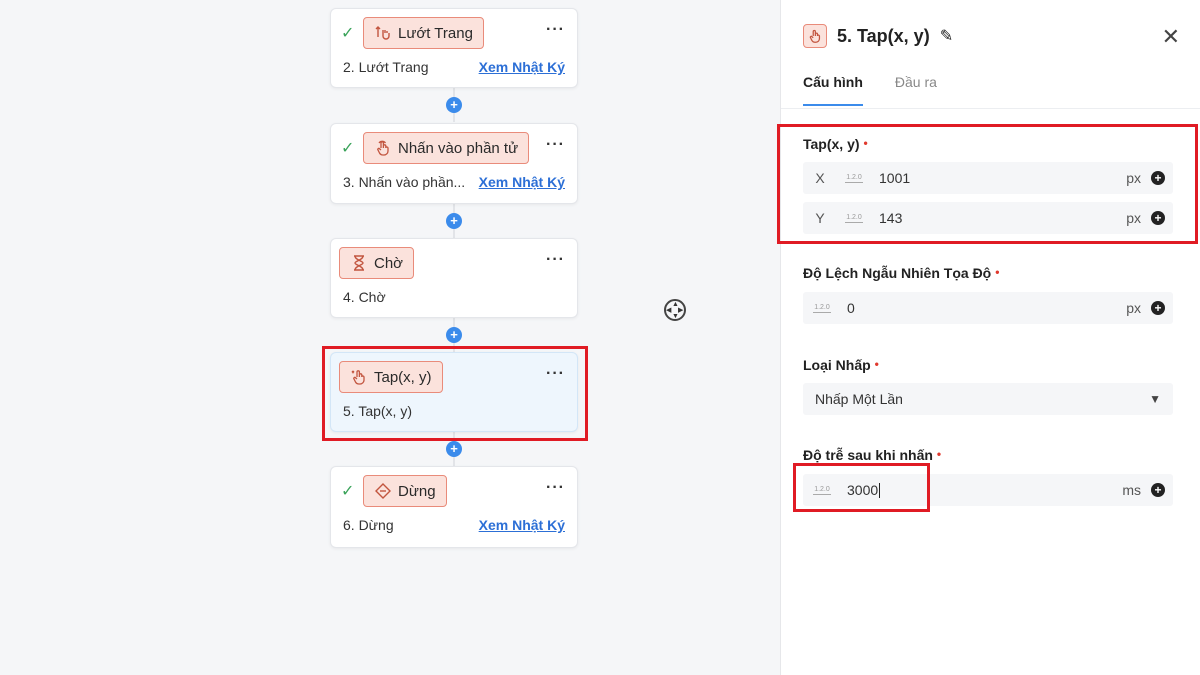 This screenshot has height=675, width=1200. I want to click on workflow-node-stop: ✓ Dừng ··· 6. Dừng Xem Nhật Ký, so click(454, 507).